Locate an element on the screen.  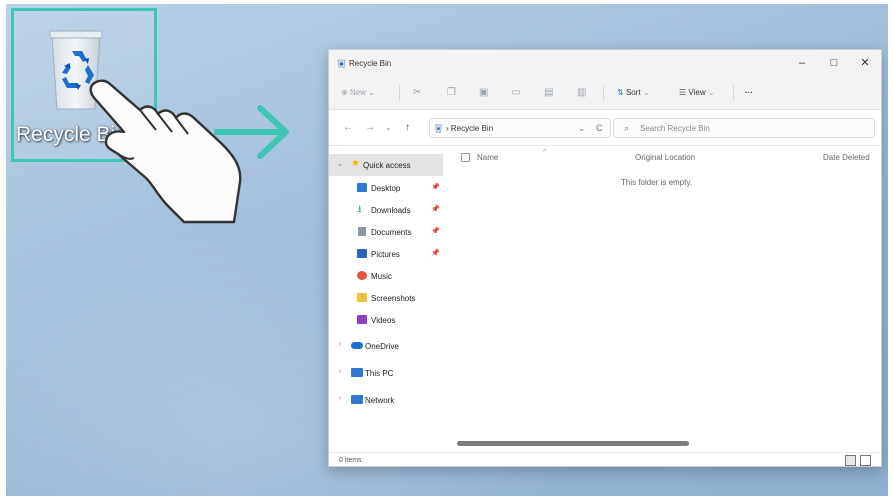
sidebar-item-label: Videos is located at coordinates (383, 320).